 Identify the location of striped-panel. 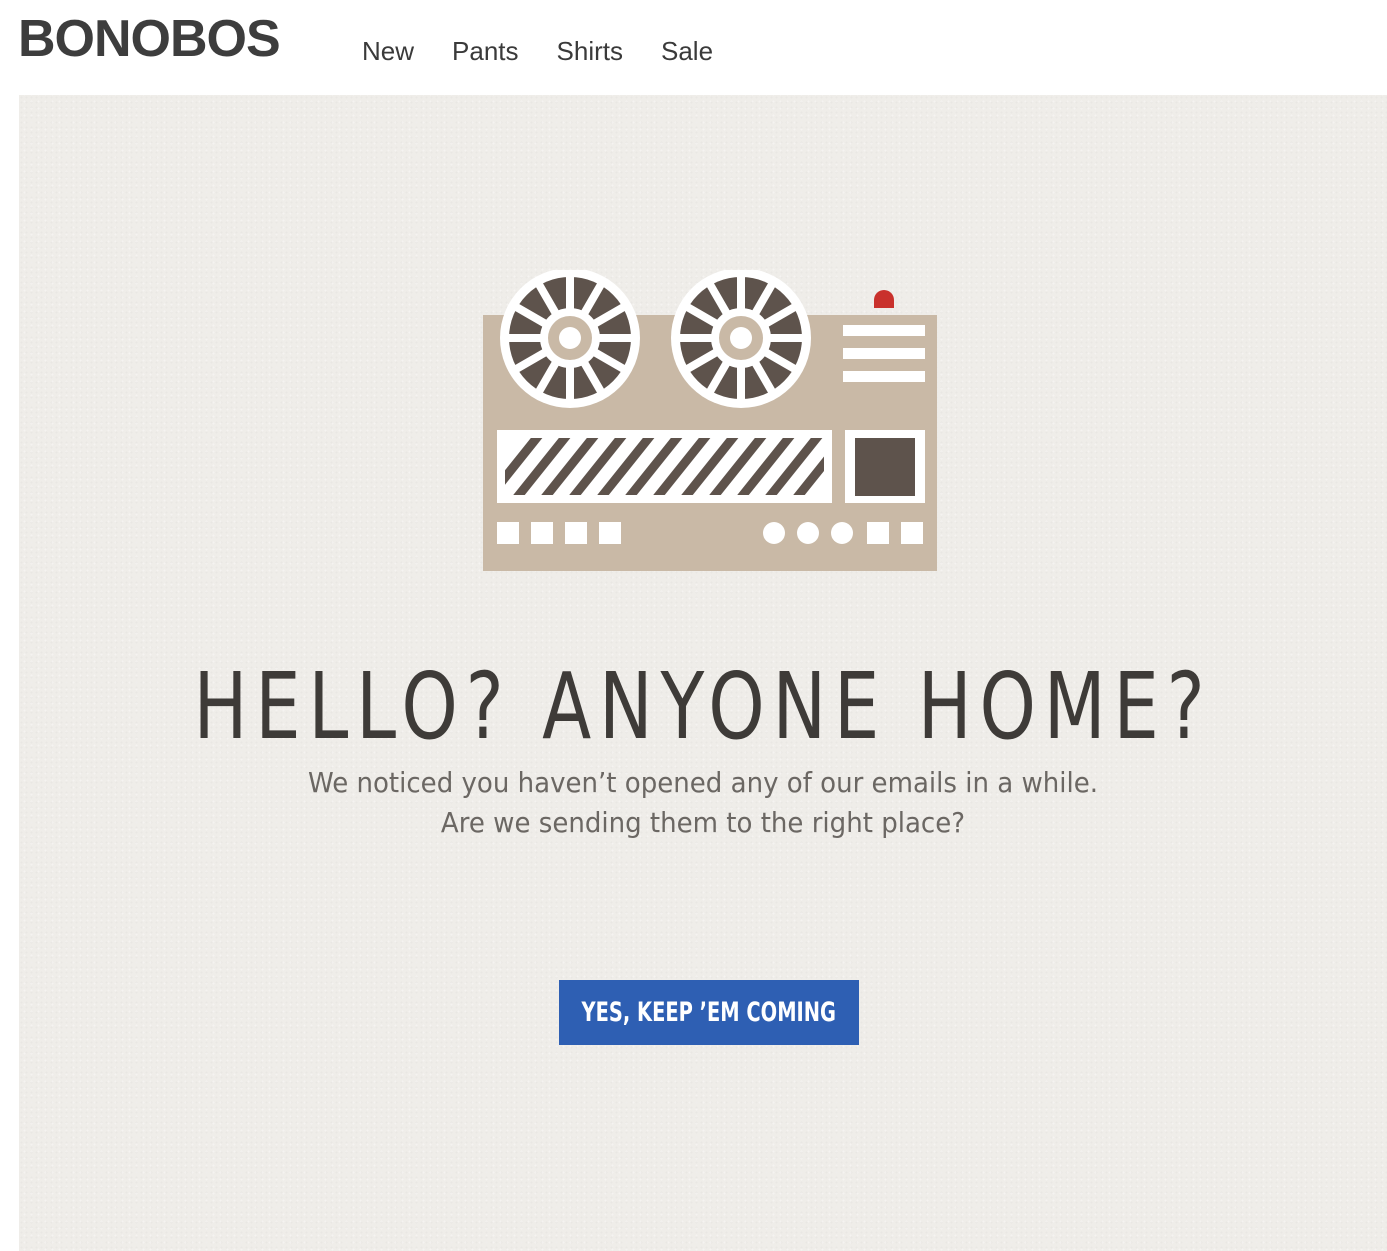
(664, 466).